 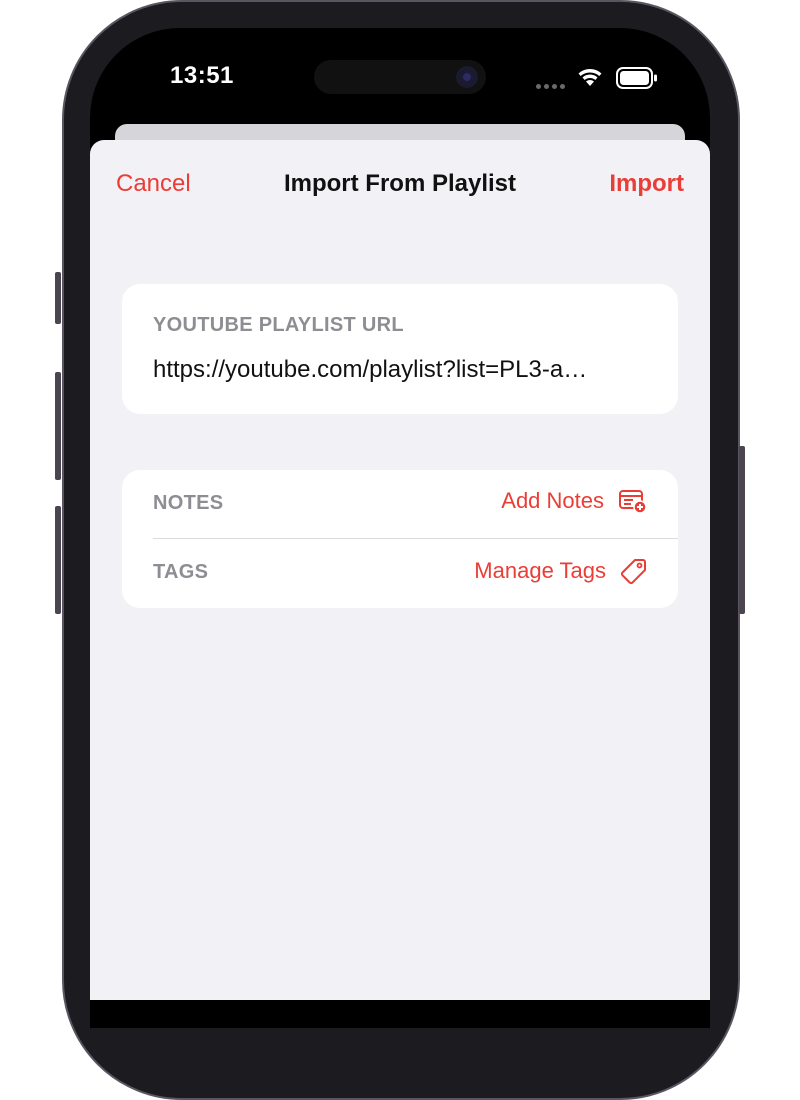 I want to click on add-notes-label: Add Notes, so click(x=552, y=500).